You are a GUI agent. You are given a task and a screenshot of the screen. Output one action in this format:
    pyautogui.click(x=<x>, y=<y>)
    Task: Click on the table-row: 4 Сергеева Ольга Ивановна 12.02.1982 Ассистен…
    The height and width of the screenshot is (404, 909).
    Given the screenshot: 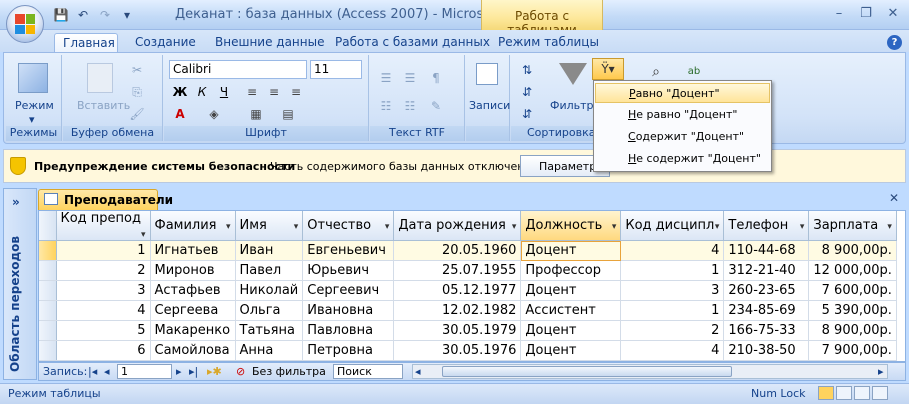 What is the action you would take?
    pyautogui.click(x=468, y=310)
    